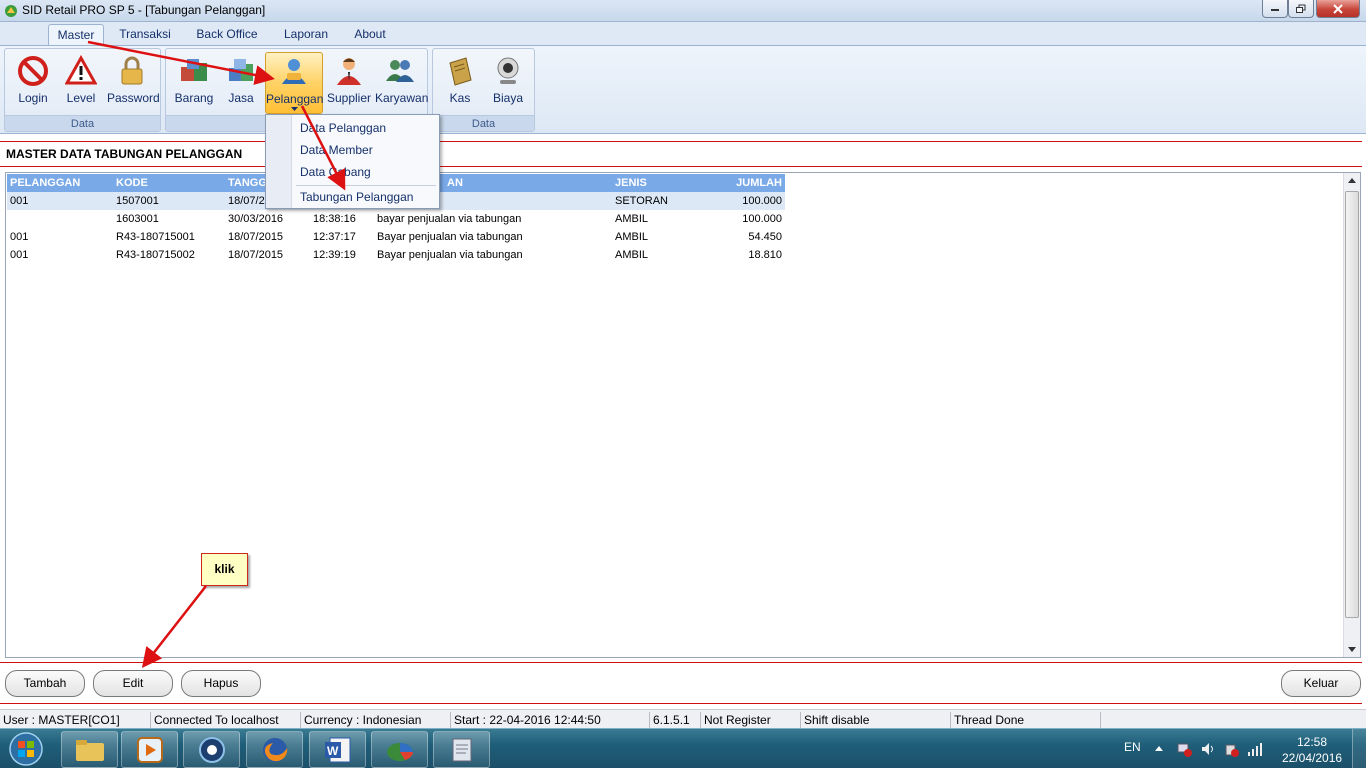  What do you see at coordinates (508, 70) in the screenshot?
I see `webcam-icon` at bounding box center [508, 70].